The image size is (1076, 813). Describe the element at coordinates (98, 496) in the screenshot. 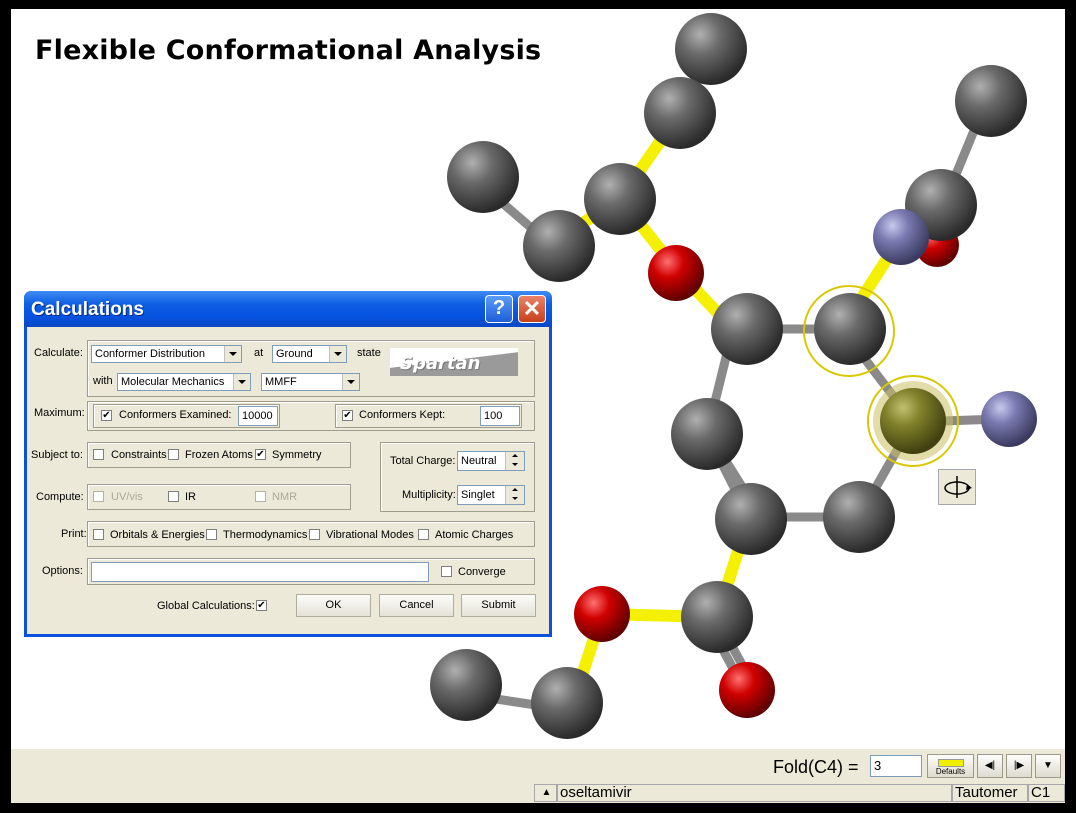

I see `uvvis-checkbox` at that location.